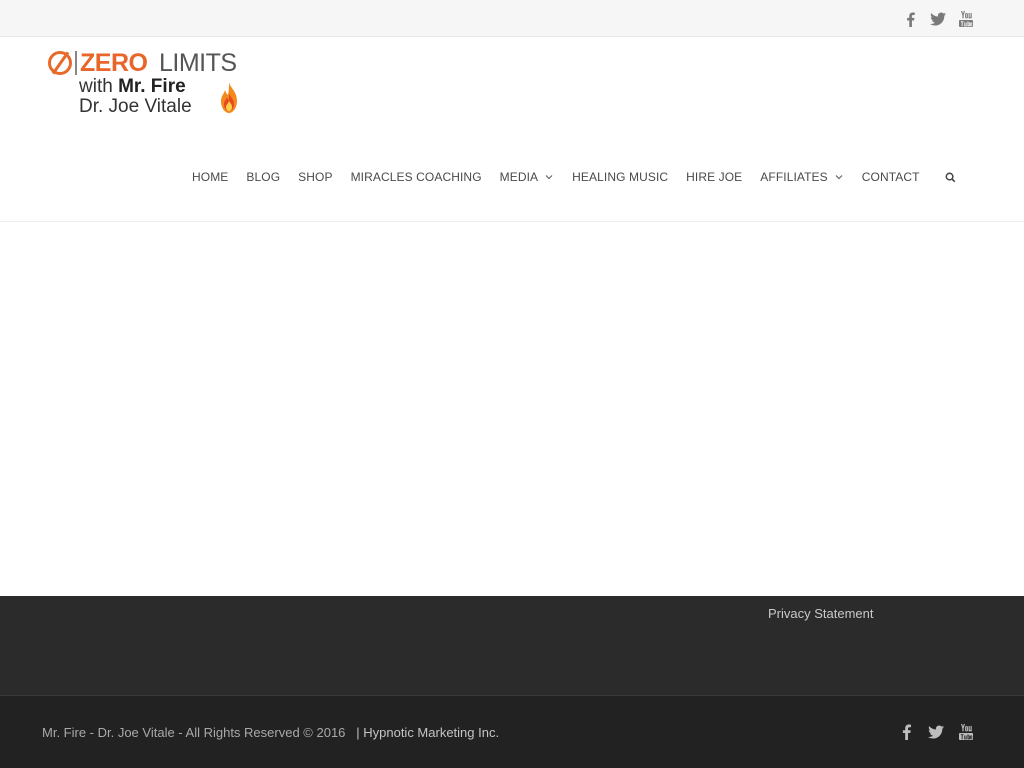  What do you see at coordinates (891, 177) in the screenshot?
I see `nav-contact: CONTACT` at bounding box center [891, 177].